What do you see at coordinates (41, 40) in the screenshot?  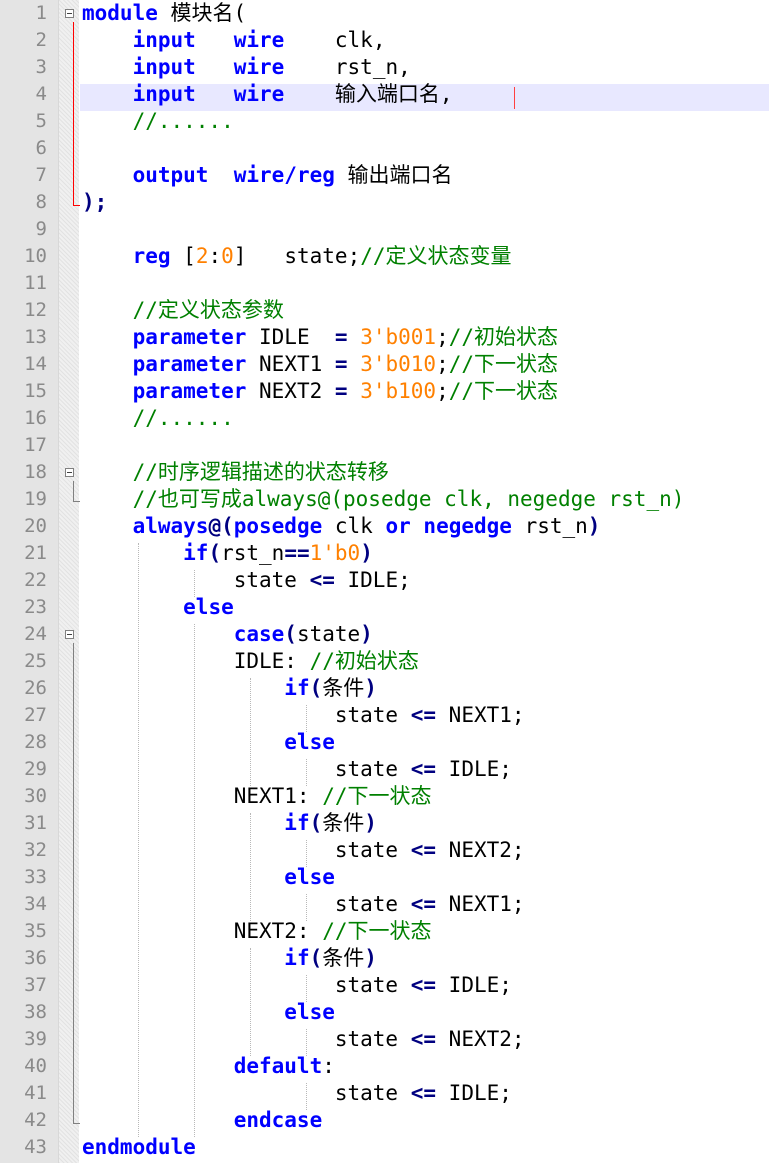 I see `line-number: 2` at bounding box center [41, 40].